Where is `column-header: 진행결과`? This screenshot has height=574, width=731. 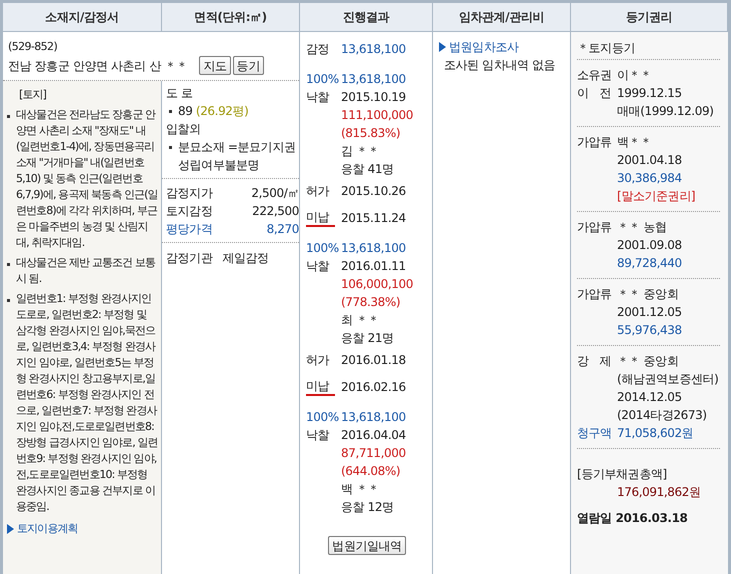 column-header: 진행결과 is located at coordinates (366, 17).